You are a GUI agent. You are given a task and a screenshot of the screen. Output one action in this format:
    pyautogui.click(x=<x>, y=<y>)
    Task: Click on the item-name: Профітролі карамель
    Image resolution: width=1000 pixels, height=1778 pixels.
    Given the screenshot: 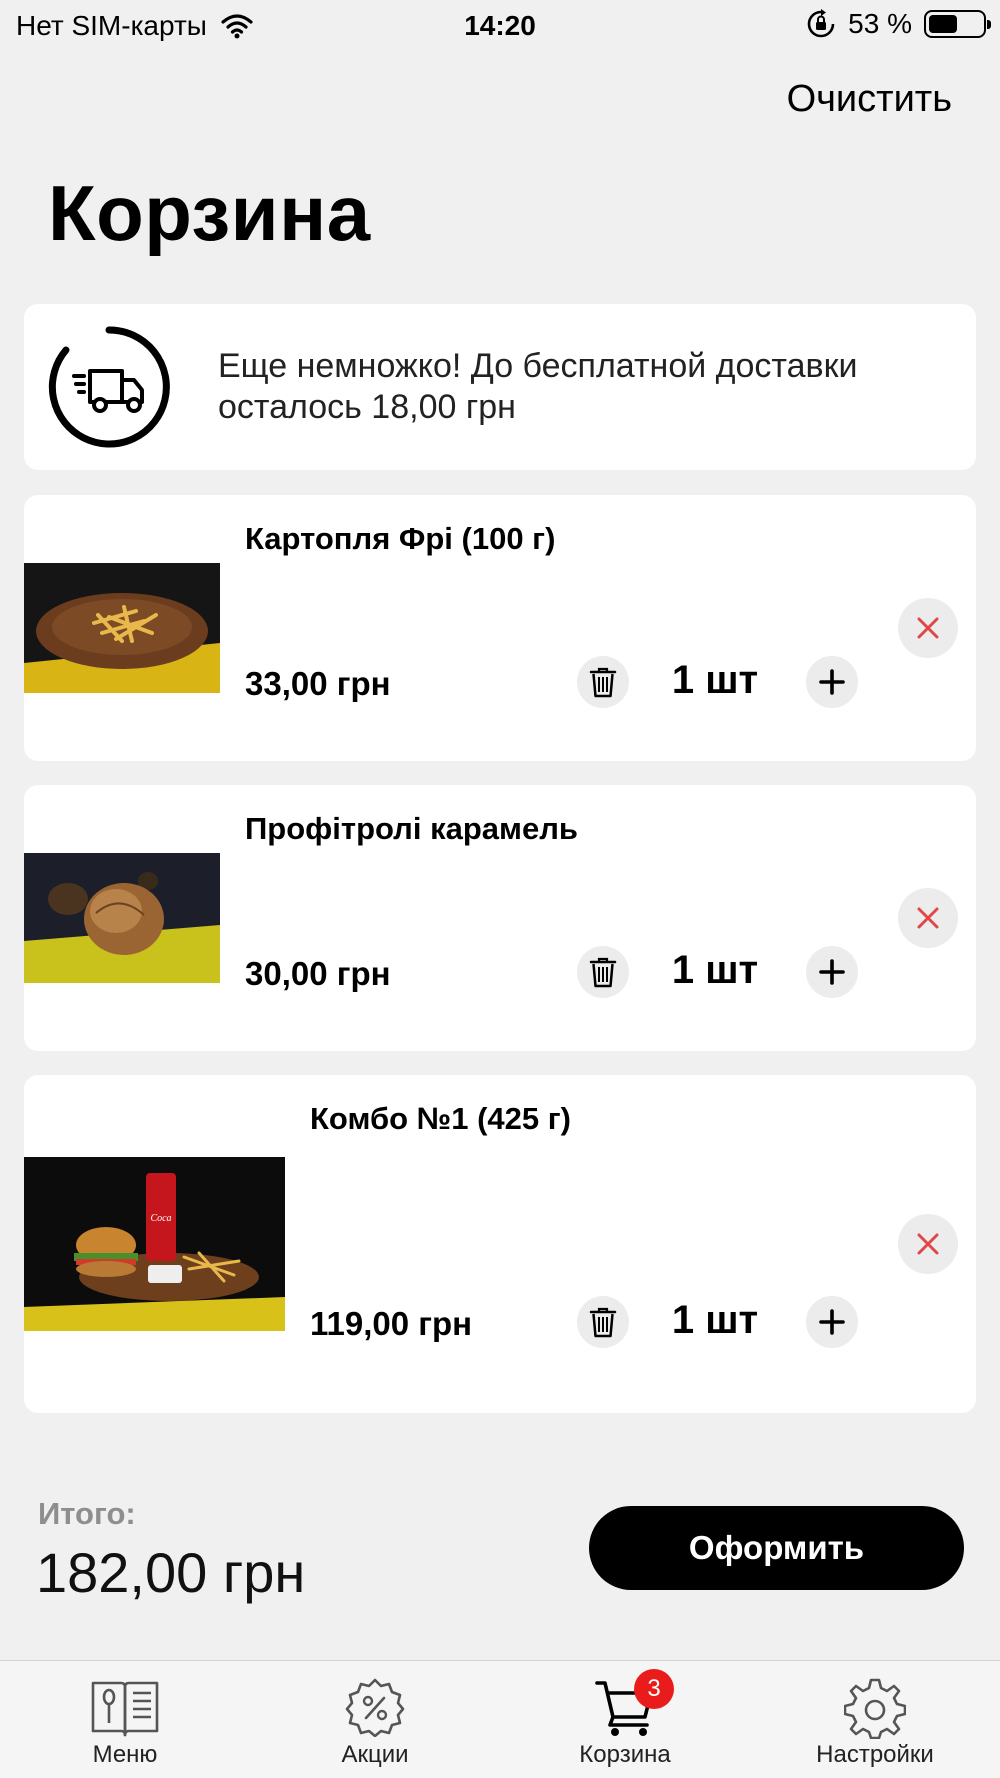 What is the action you would take?
    pyautogui.click(x=411, y=828)
    